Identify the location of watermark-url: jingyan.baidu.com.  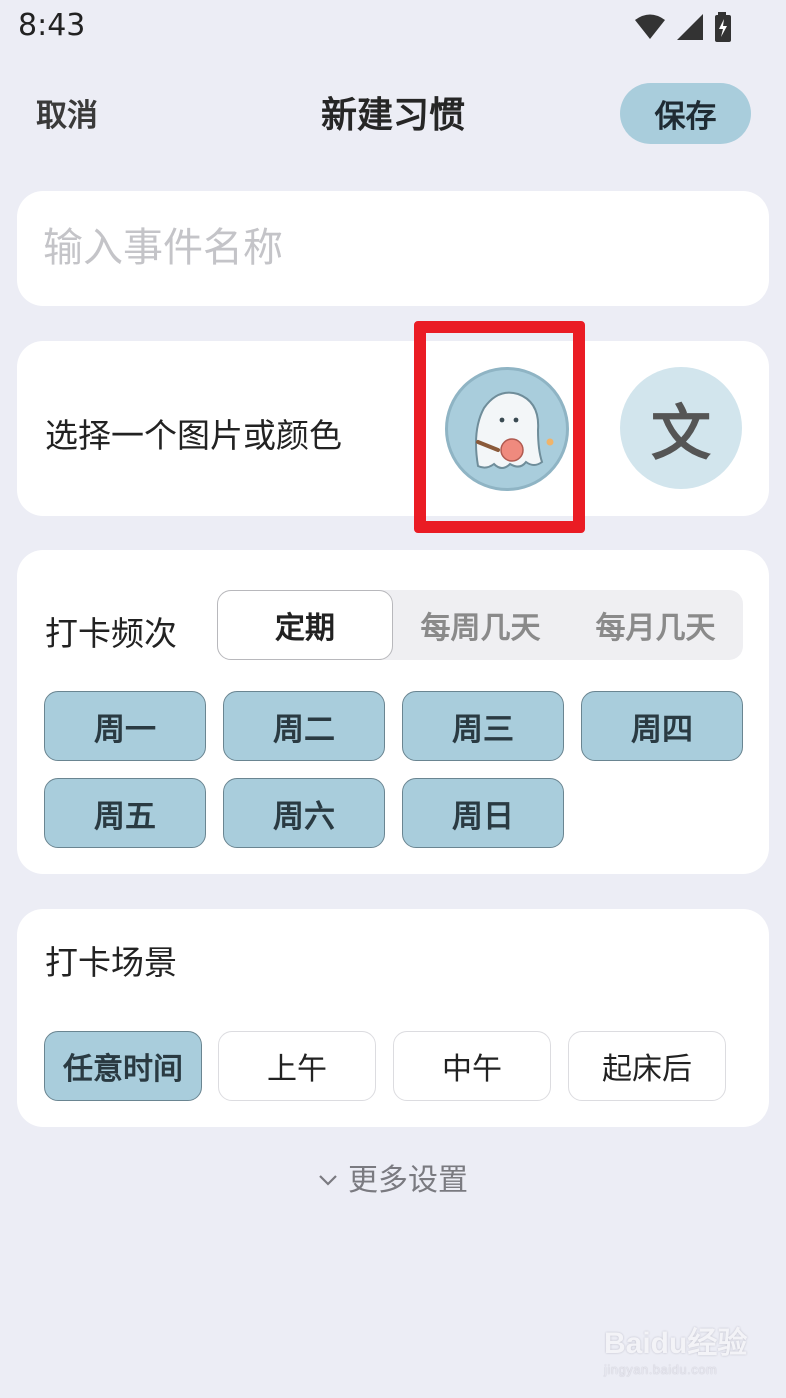
(661, 1369).